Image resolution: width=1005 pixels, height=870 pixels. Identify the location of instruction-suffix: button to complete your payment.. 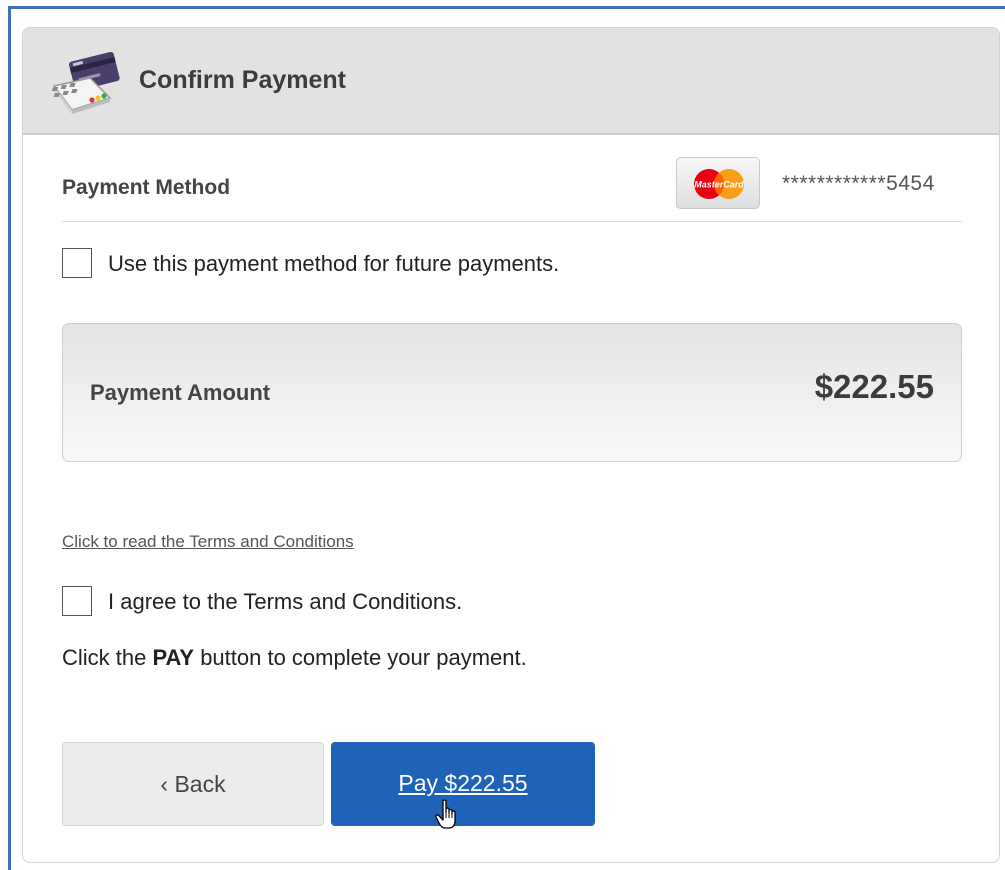
(360, 657).